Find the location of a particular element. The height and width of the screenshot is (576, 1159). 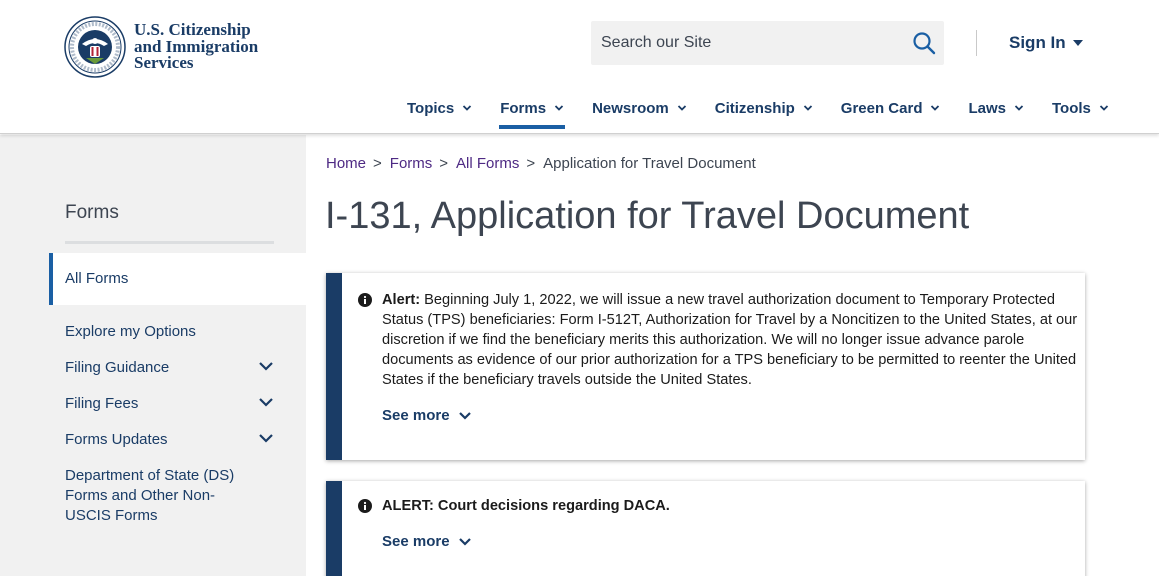

breadcrumb-all-forms: All Forms is located at coordinates (487, 163).